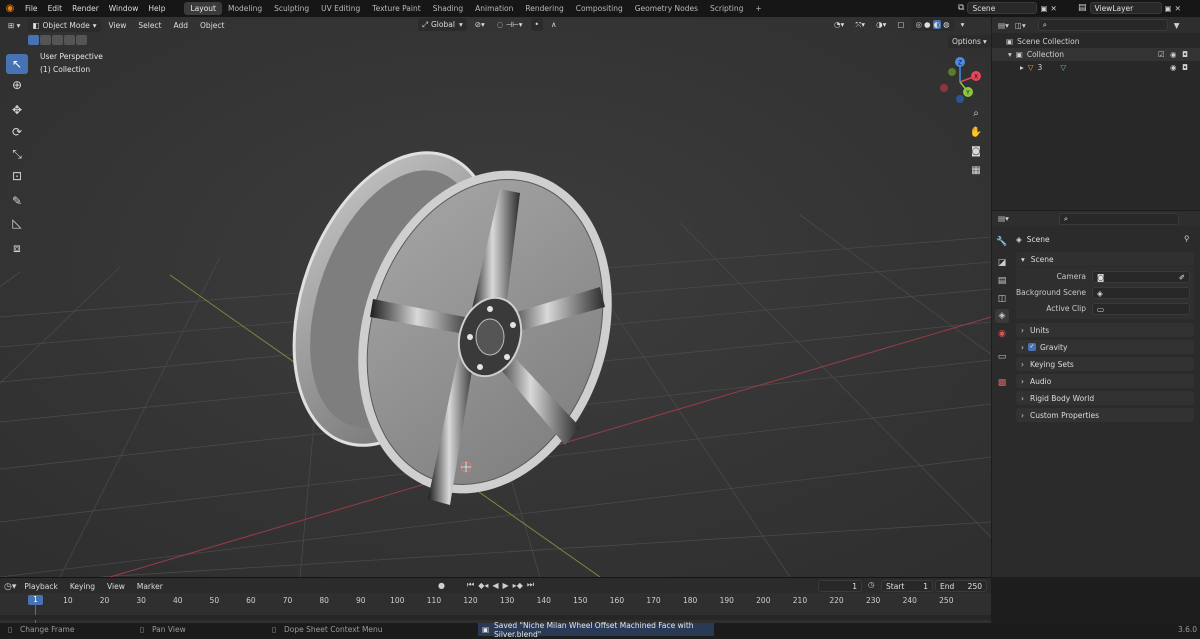  What do you see at coordinates (85, 8) in the screenshot?
I see `menu-render: Render` at bounding box center [85, 8].